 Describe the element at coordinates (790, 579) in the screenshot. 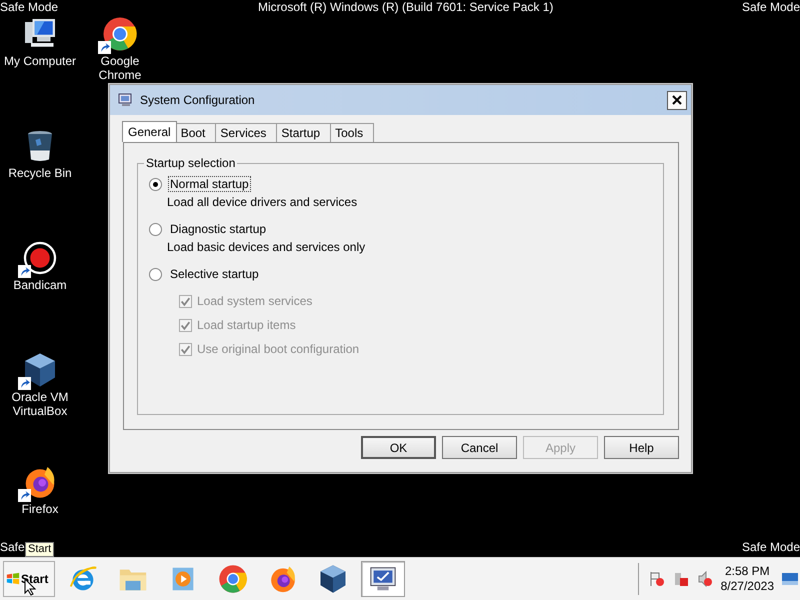

I see `show-desktop-icon` at that location.